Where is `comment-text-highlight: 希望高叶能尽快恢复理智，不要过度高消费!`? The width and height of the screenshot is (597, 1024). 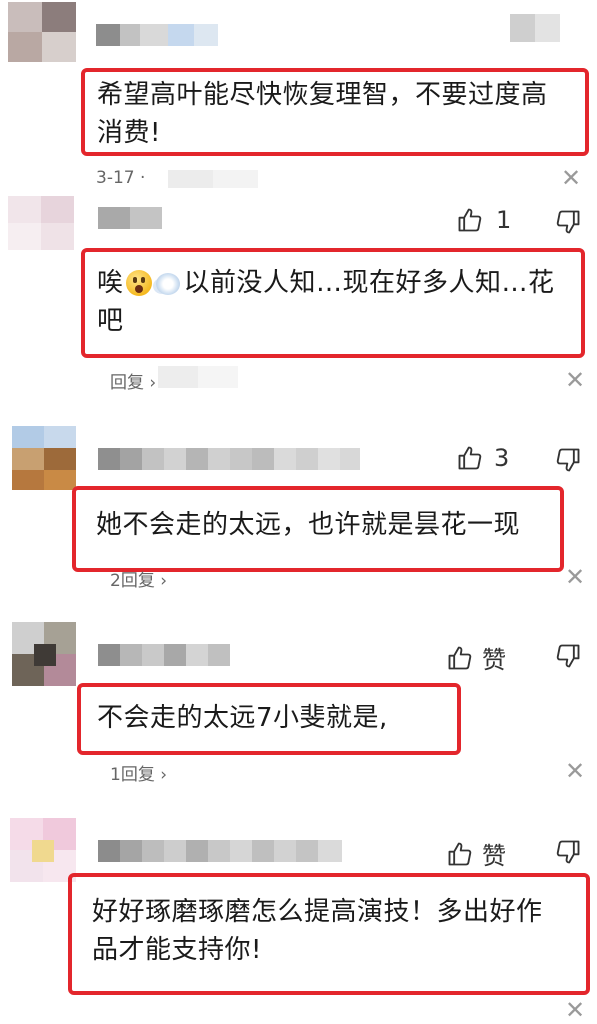 comment-text-highlight: 希望高叶能尽快恢复理智，不要过度高消费! is located at coordinates (335, 112).